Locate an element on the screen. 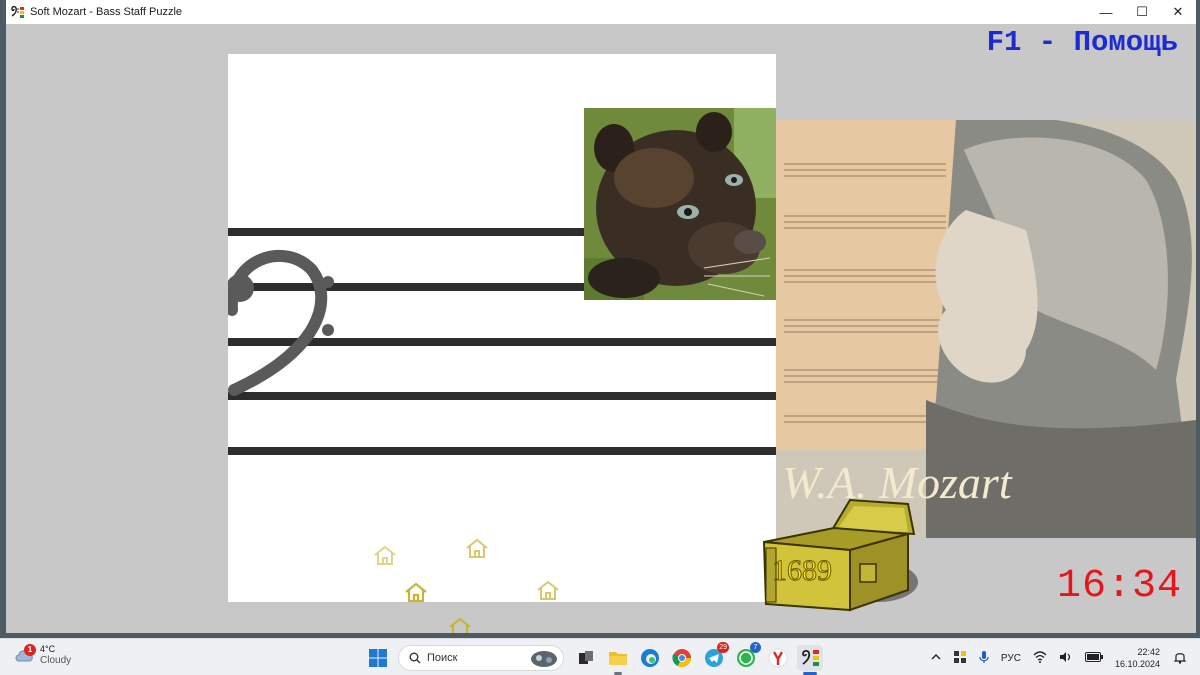 This screenshot has height=675, width=1200. search-label: Поиск is located at coordinates (442, 658).